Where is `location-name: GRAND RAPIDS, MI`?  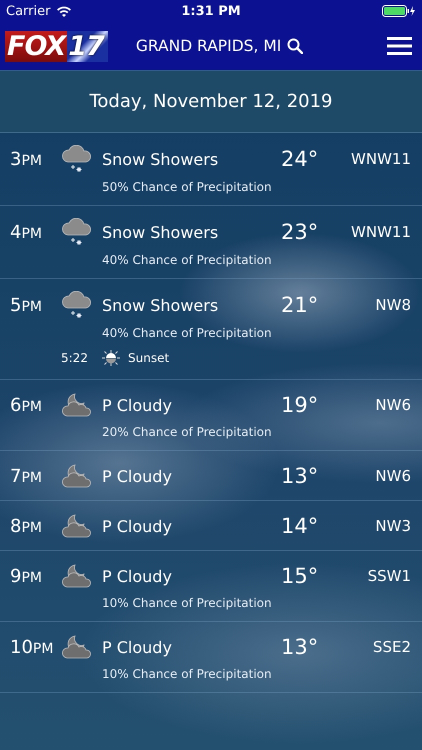
location-name: GRAND RAPIDS, MI is located at coordinates (209, 46).